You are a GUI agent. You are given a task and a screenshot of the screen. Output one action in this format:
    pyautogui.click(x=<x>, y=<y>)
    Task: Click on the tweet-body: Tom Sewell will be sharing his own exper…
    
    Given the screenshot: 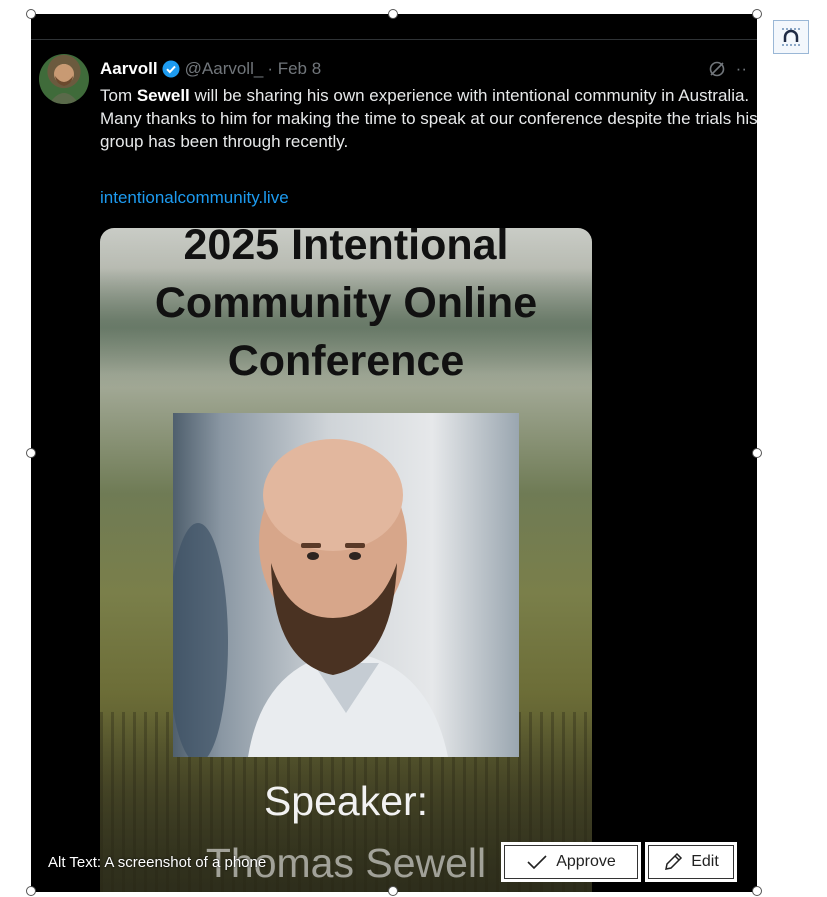 What is the action you would take?
    pyautogui.click(x=428, y=118)
    